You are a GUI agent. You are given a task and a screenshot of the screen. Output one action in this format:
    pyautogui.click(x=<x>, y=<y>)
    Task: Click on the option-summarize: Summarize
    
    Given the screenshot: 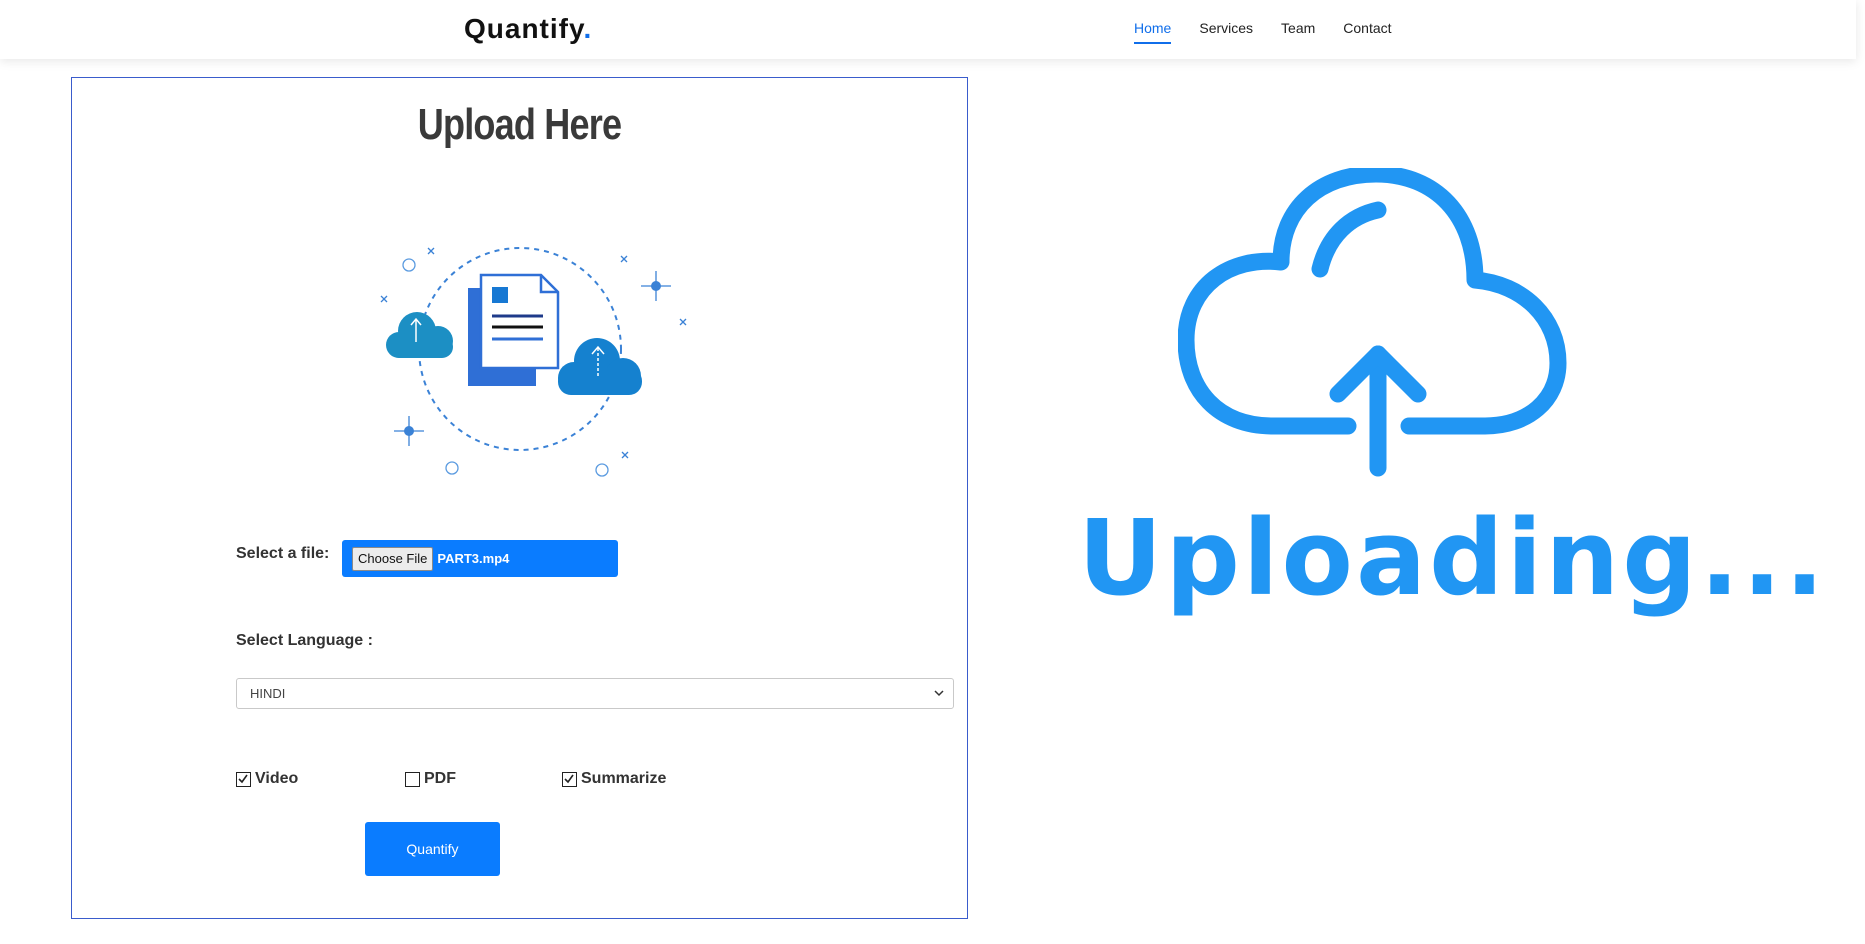 What is the action you would take?
    pyautogui.click(x=614, y=779)
    